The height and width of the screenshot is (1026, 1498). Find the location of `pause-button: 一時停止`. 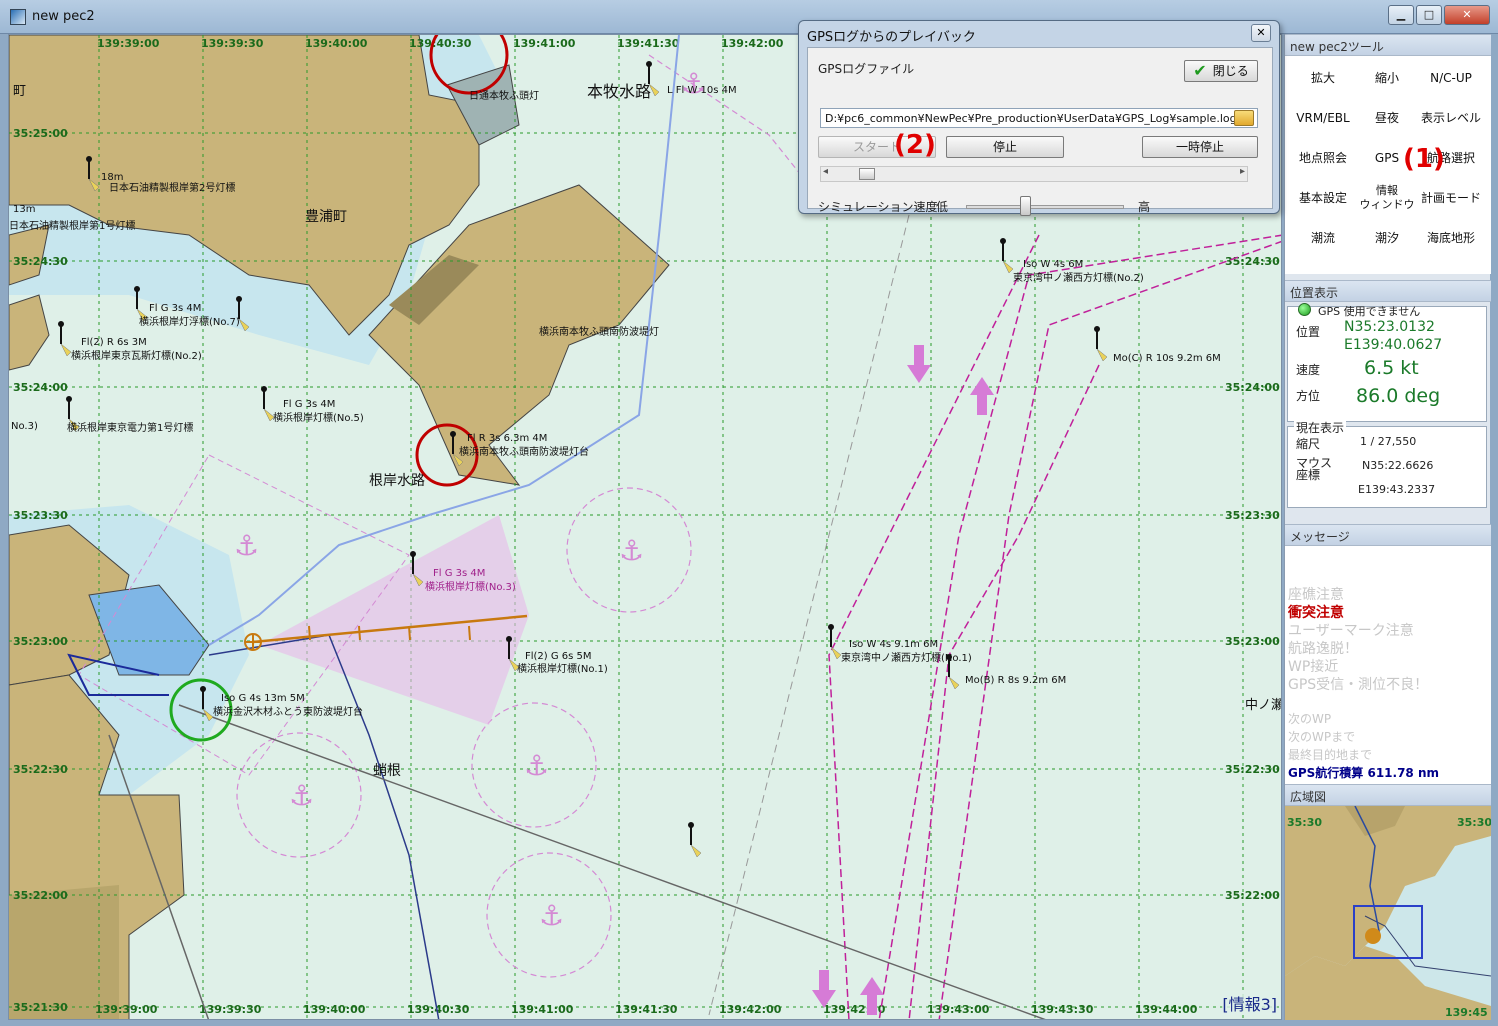

pause-button: 一時停止 is located at coordinates (1200, 147).